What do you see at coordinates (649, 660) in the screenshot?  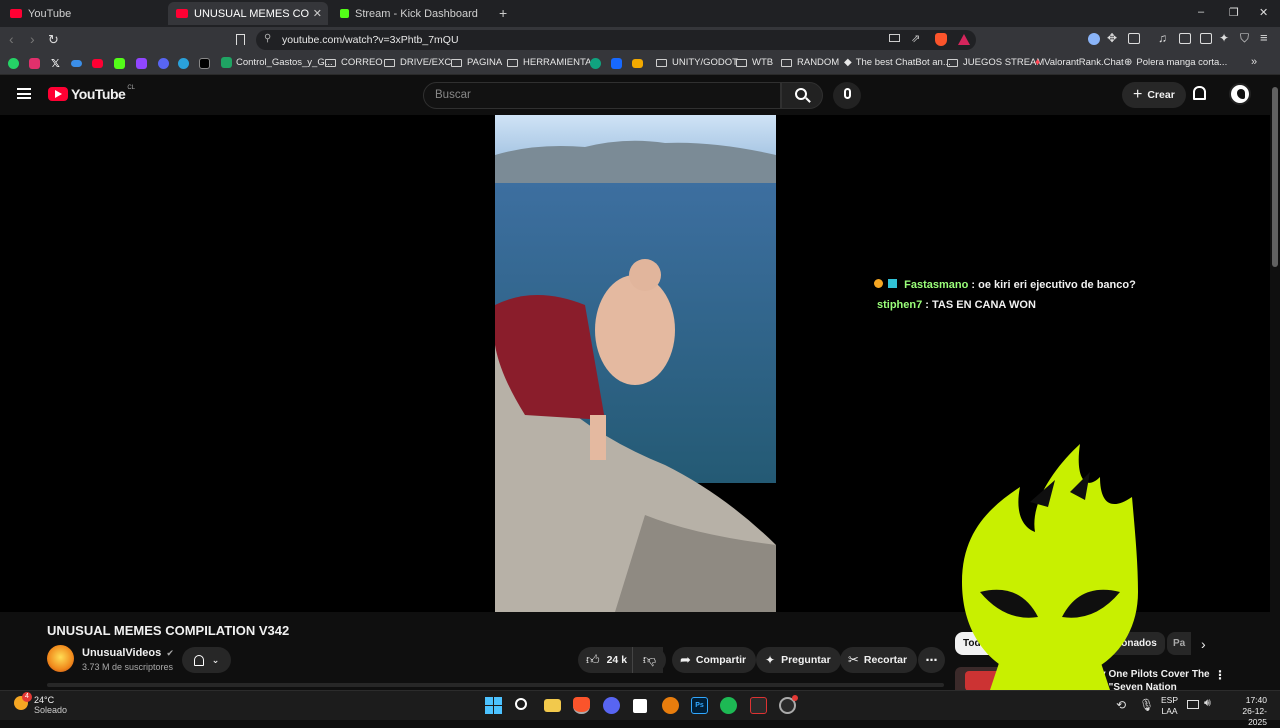 I see `dislike-button: 👎︎` at bounding box center [649, 660].